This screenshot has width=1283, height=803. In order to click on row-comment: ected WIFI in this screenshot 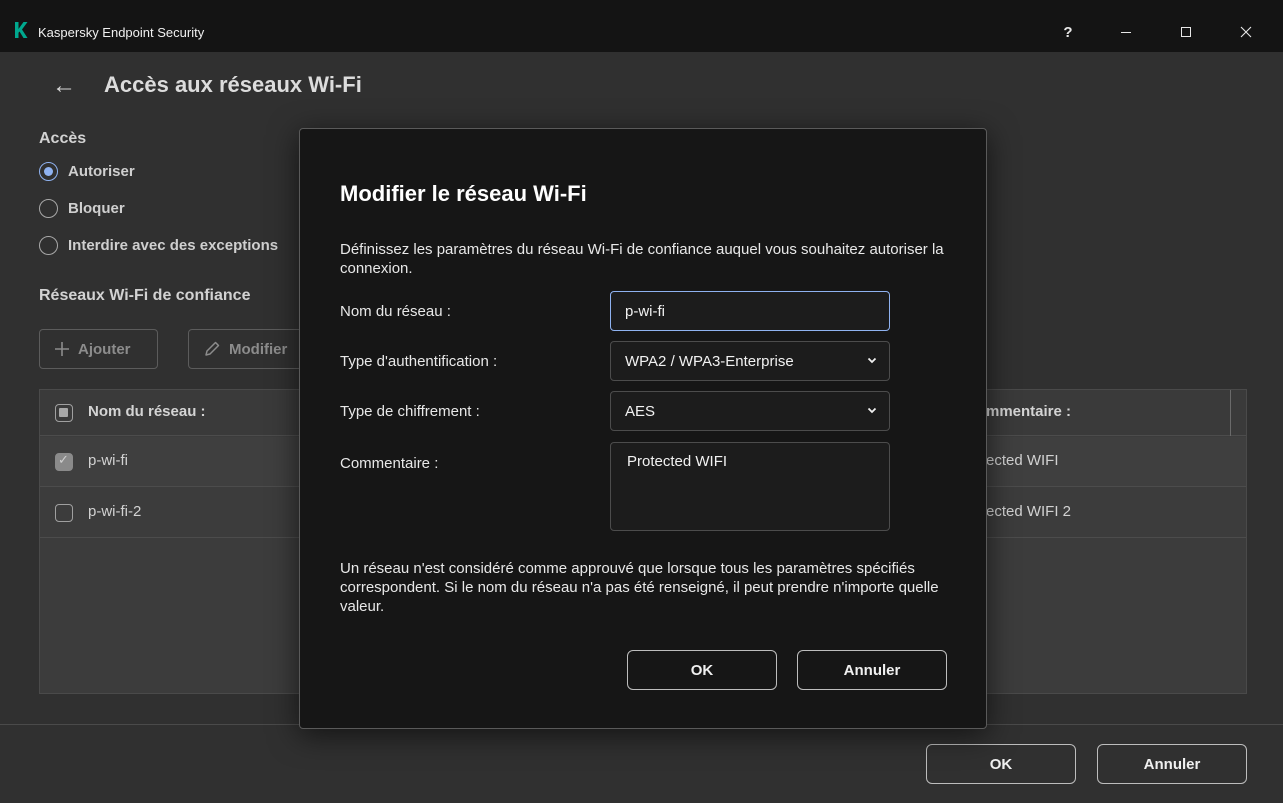, I will do `click(1022, 460)`.